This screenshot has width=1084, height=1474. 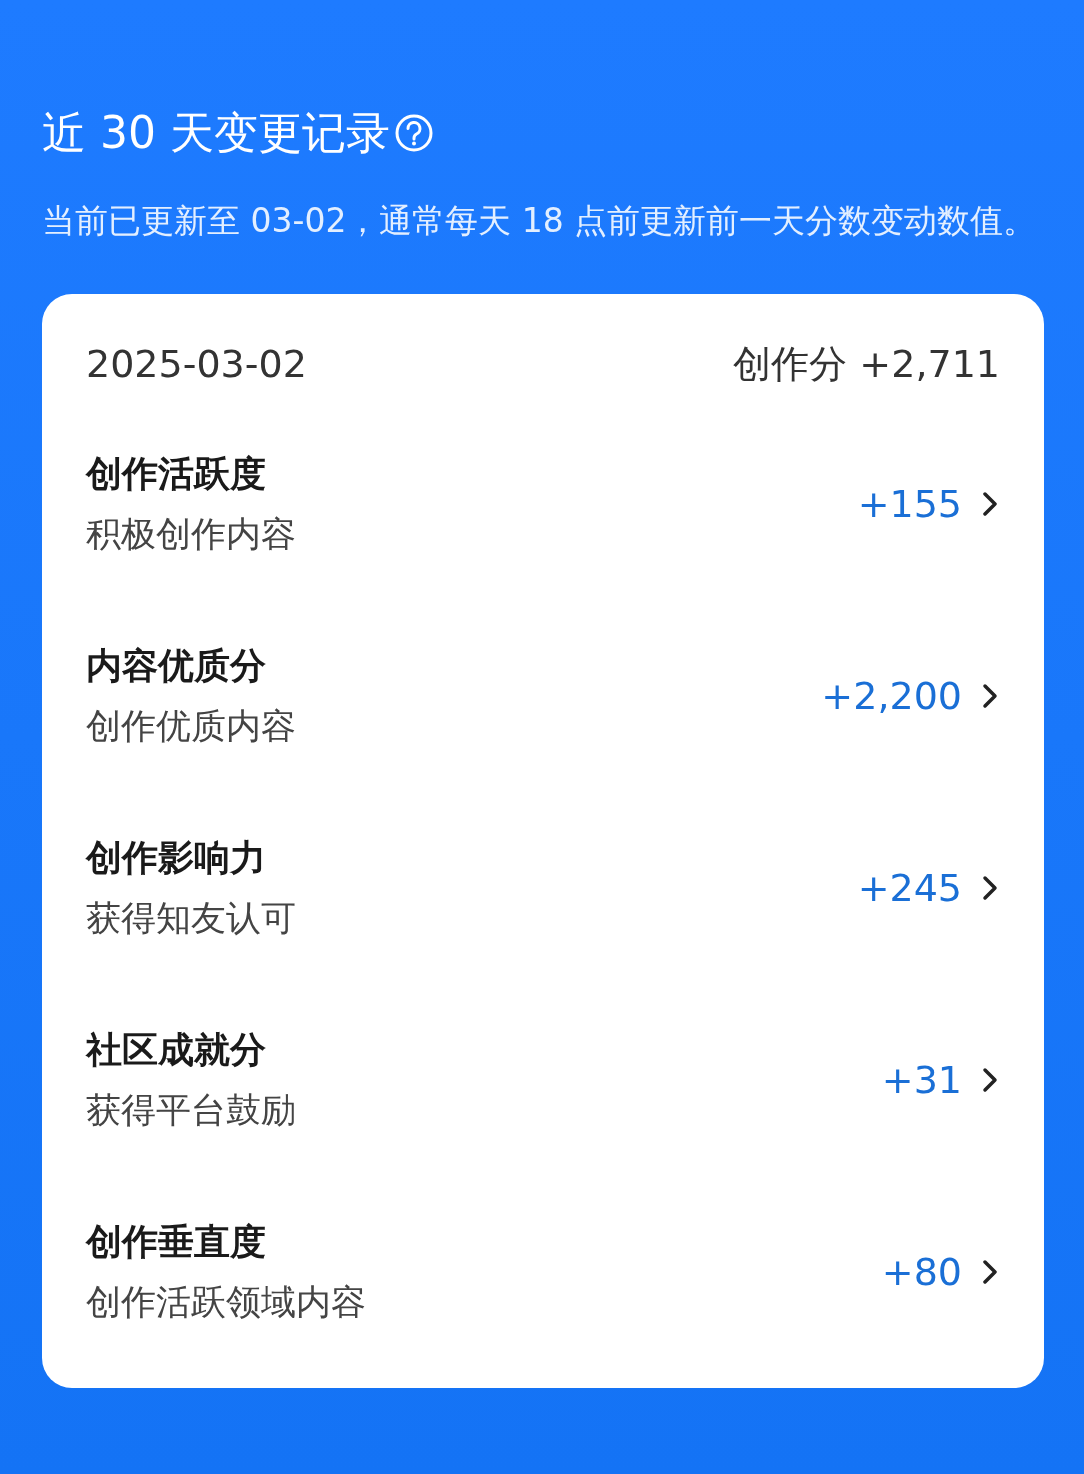 What do you see at coordinates (909, 888) in the screenshot?
I see `score-value: +245` at bounding box center [909, 888].